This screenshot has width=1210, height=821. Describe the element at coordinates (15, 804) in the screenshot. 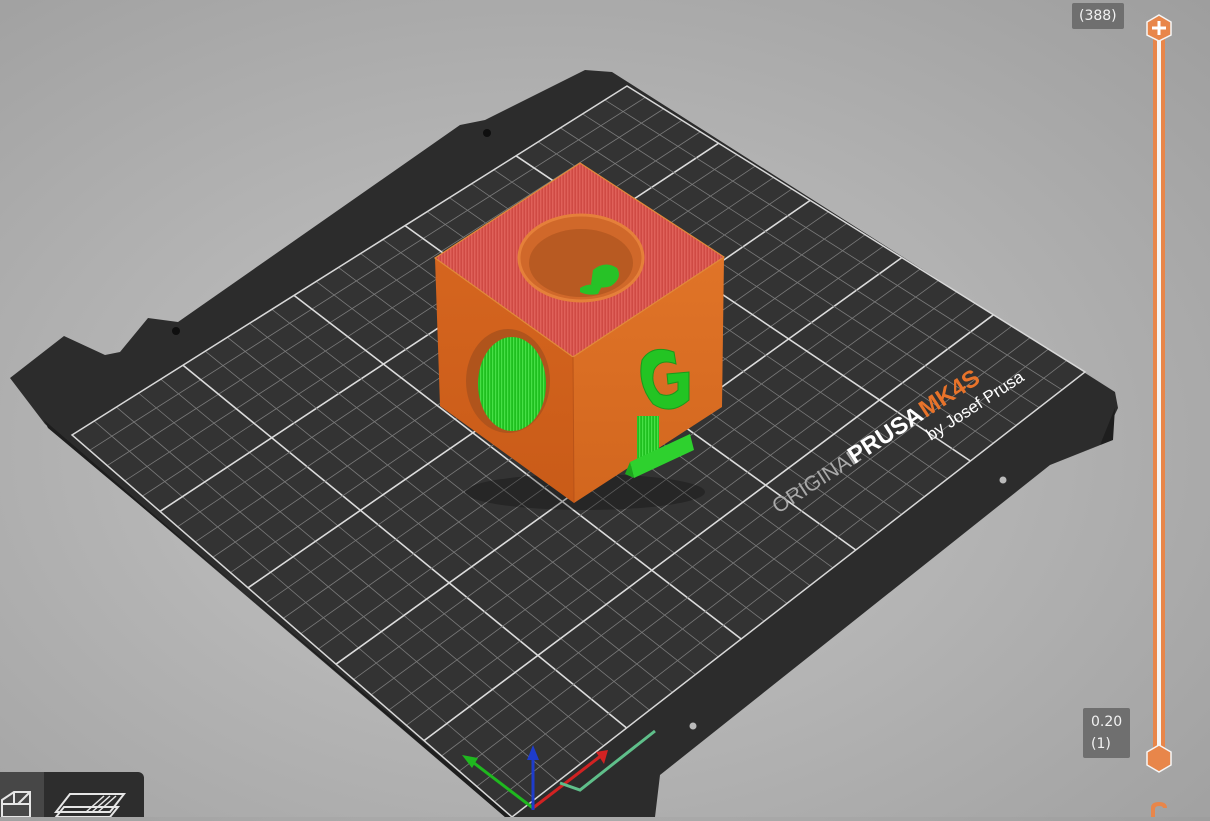

I see `cube-icon` at that location.